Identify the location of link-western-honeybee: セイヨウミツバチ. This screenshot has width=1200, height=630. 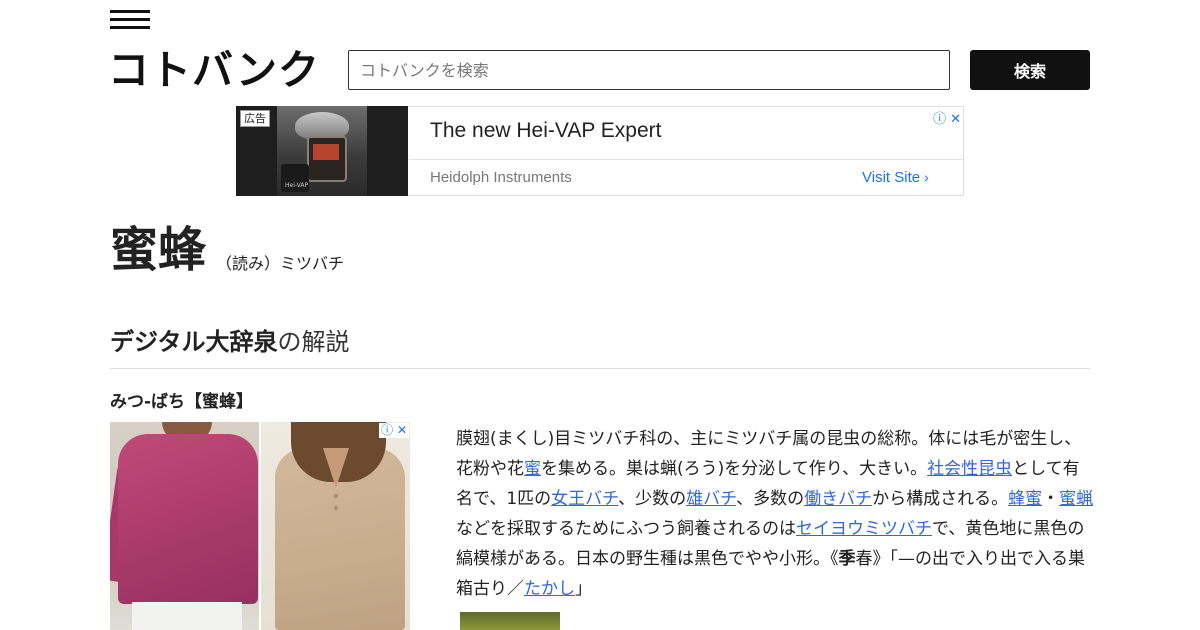
(864, 529).